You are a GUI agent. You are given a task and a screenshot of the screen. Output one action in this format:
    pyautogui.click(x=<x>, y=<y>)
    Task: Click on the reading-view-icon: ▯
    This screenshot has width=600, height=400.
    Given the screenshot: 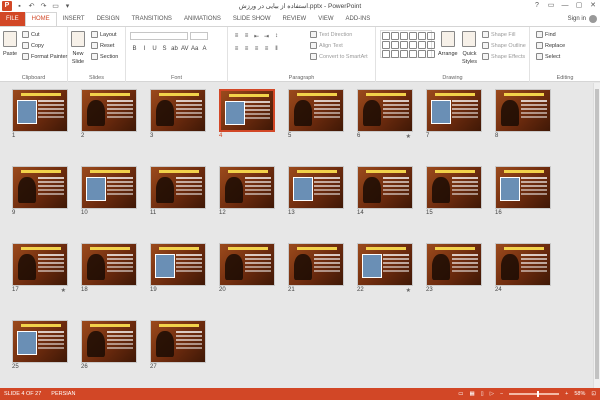 What is the action you would take?
    pyautogui.click(x=482, y=394)
    